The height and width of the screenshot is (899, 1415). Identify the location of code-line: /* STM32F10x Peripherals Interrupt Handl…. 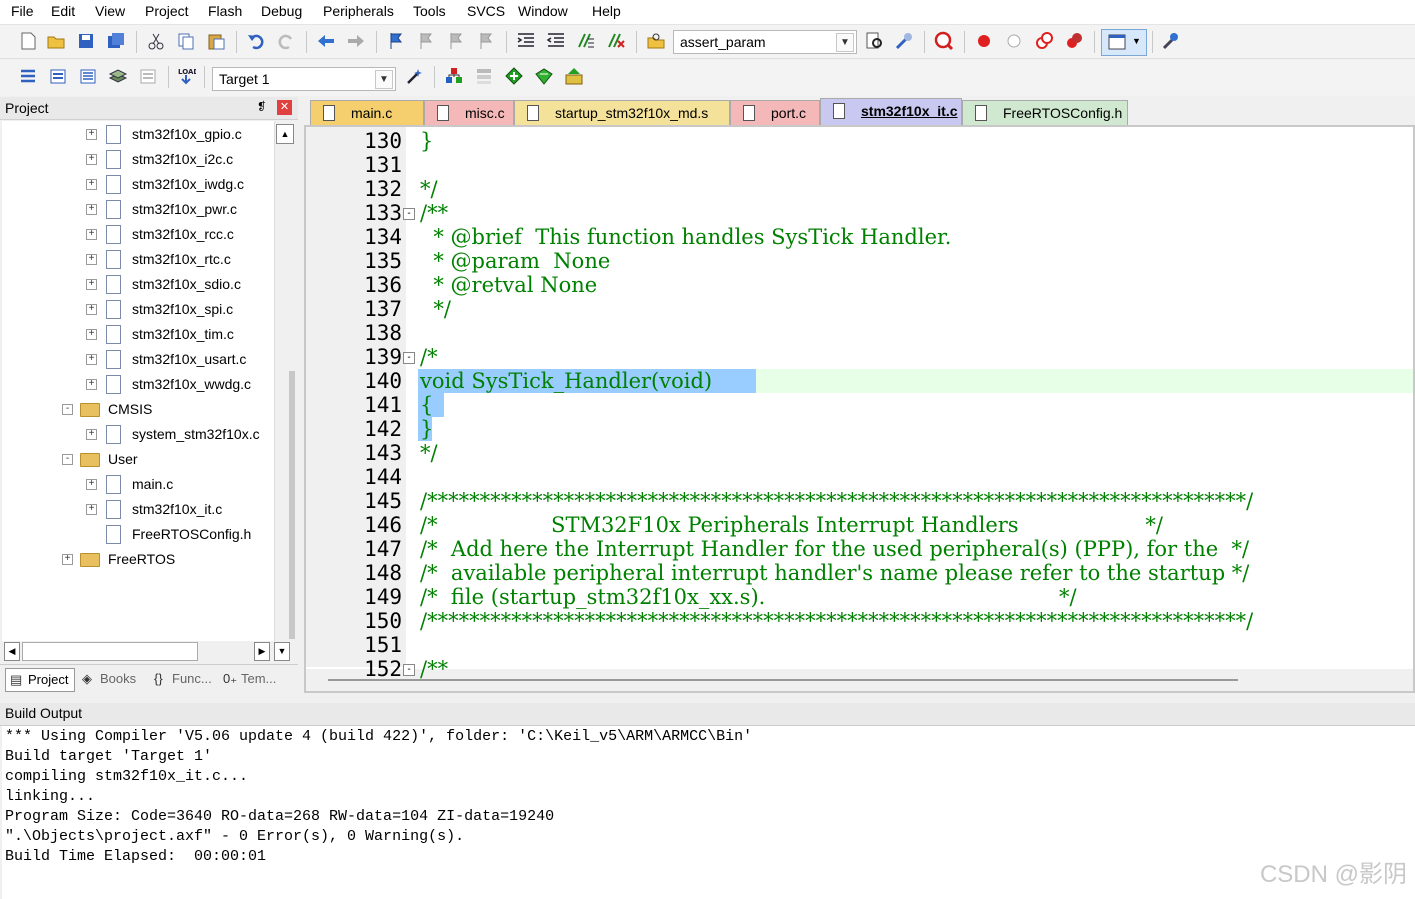
(791, 525).